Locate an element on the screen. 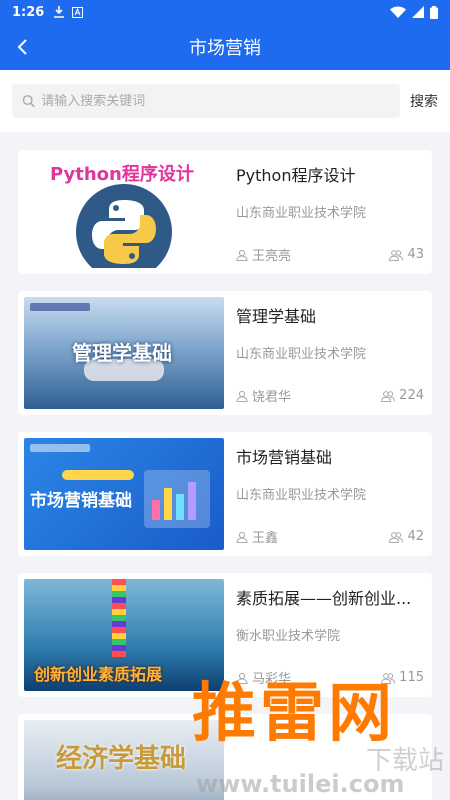 The width and height of the screenshot is (450, 800). chevron-left-icon is located at coordinates (22, 47).